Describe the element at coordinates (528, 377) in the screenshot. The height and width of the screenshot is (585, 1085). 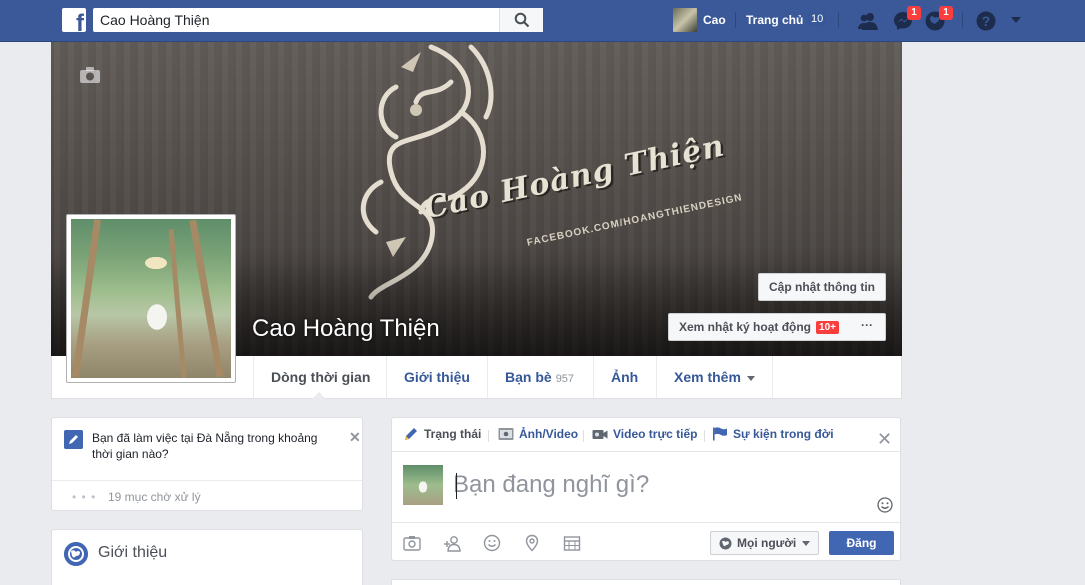
I see `tab-label: Bạn bè` at that location.